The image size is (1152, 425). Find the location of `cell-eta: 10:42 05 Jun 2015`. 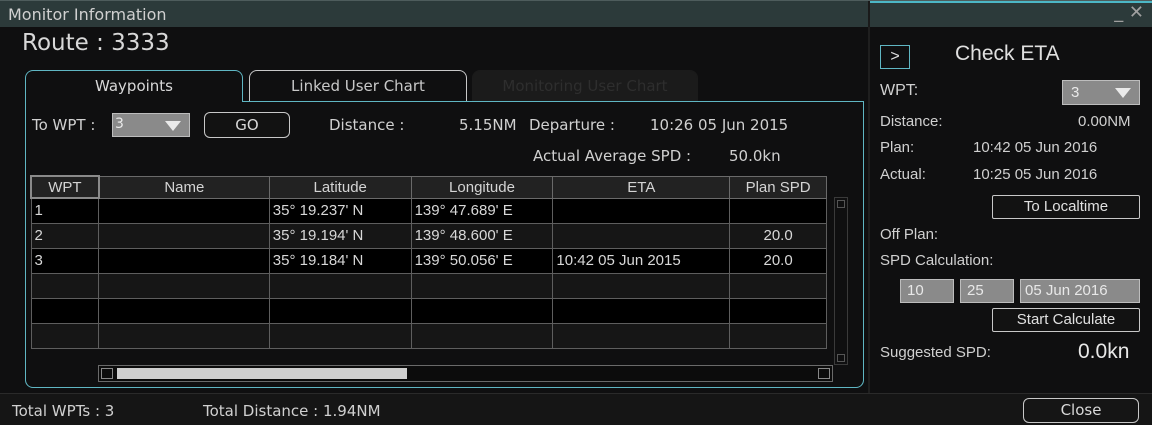

cell-eta: 10:42 05 Jun 2015 is located at coordinates (641, 260).